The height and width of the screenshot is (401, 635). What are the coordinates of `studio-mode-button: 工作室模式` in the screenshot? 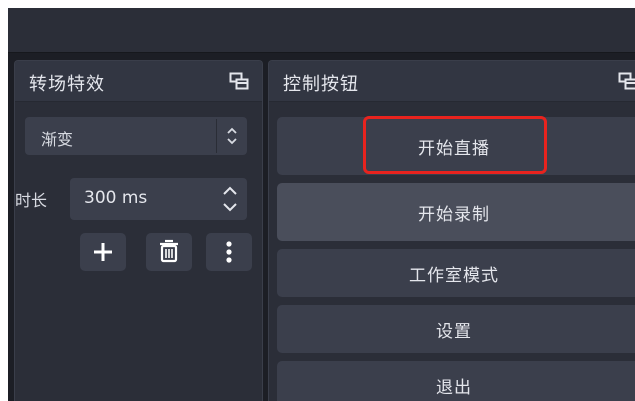 It's located at (456, 273).